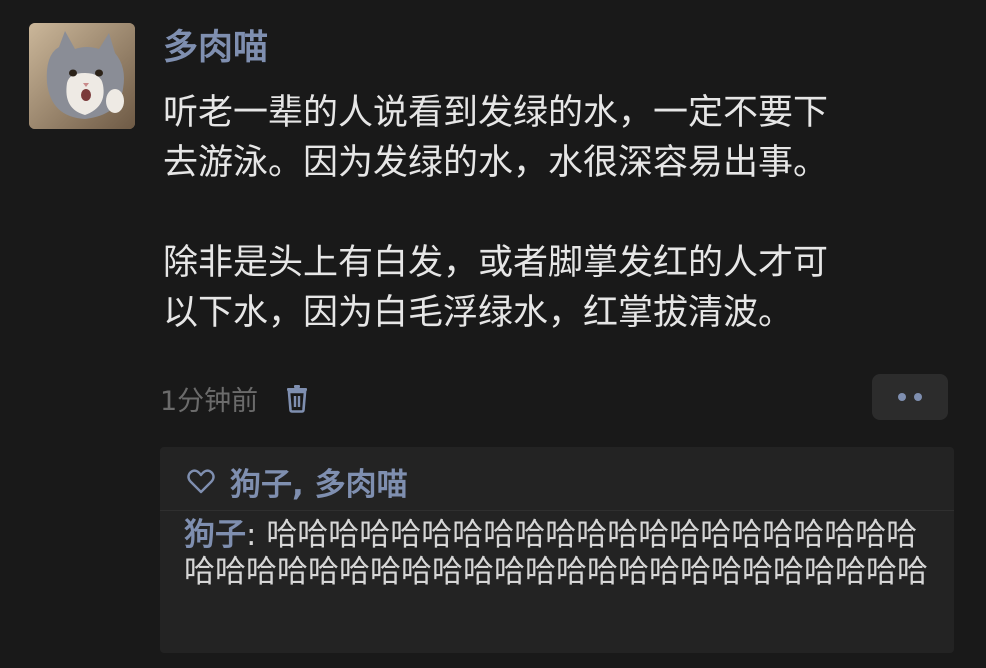  Describe the element at coordinates (910, 397) in the screenshot. I see `more-options-button` at that location.